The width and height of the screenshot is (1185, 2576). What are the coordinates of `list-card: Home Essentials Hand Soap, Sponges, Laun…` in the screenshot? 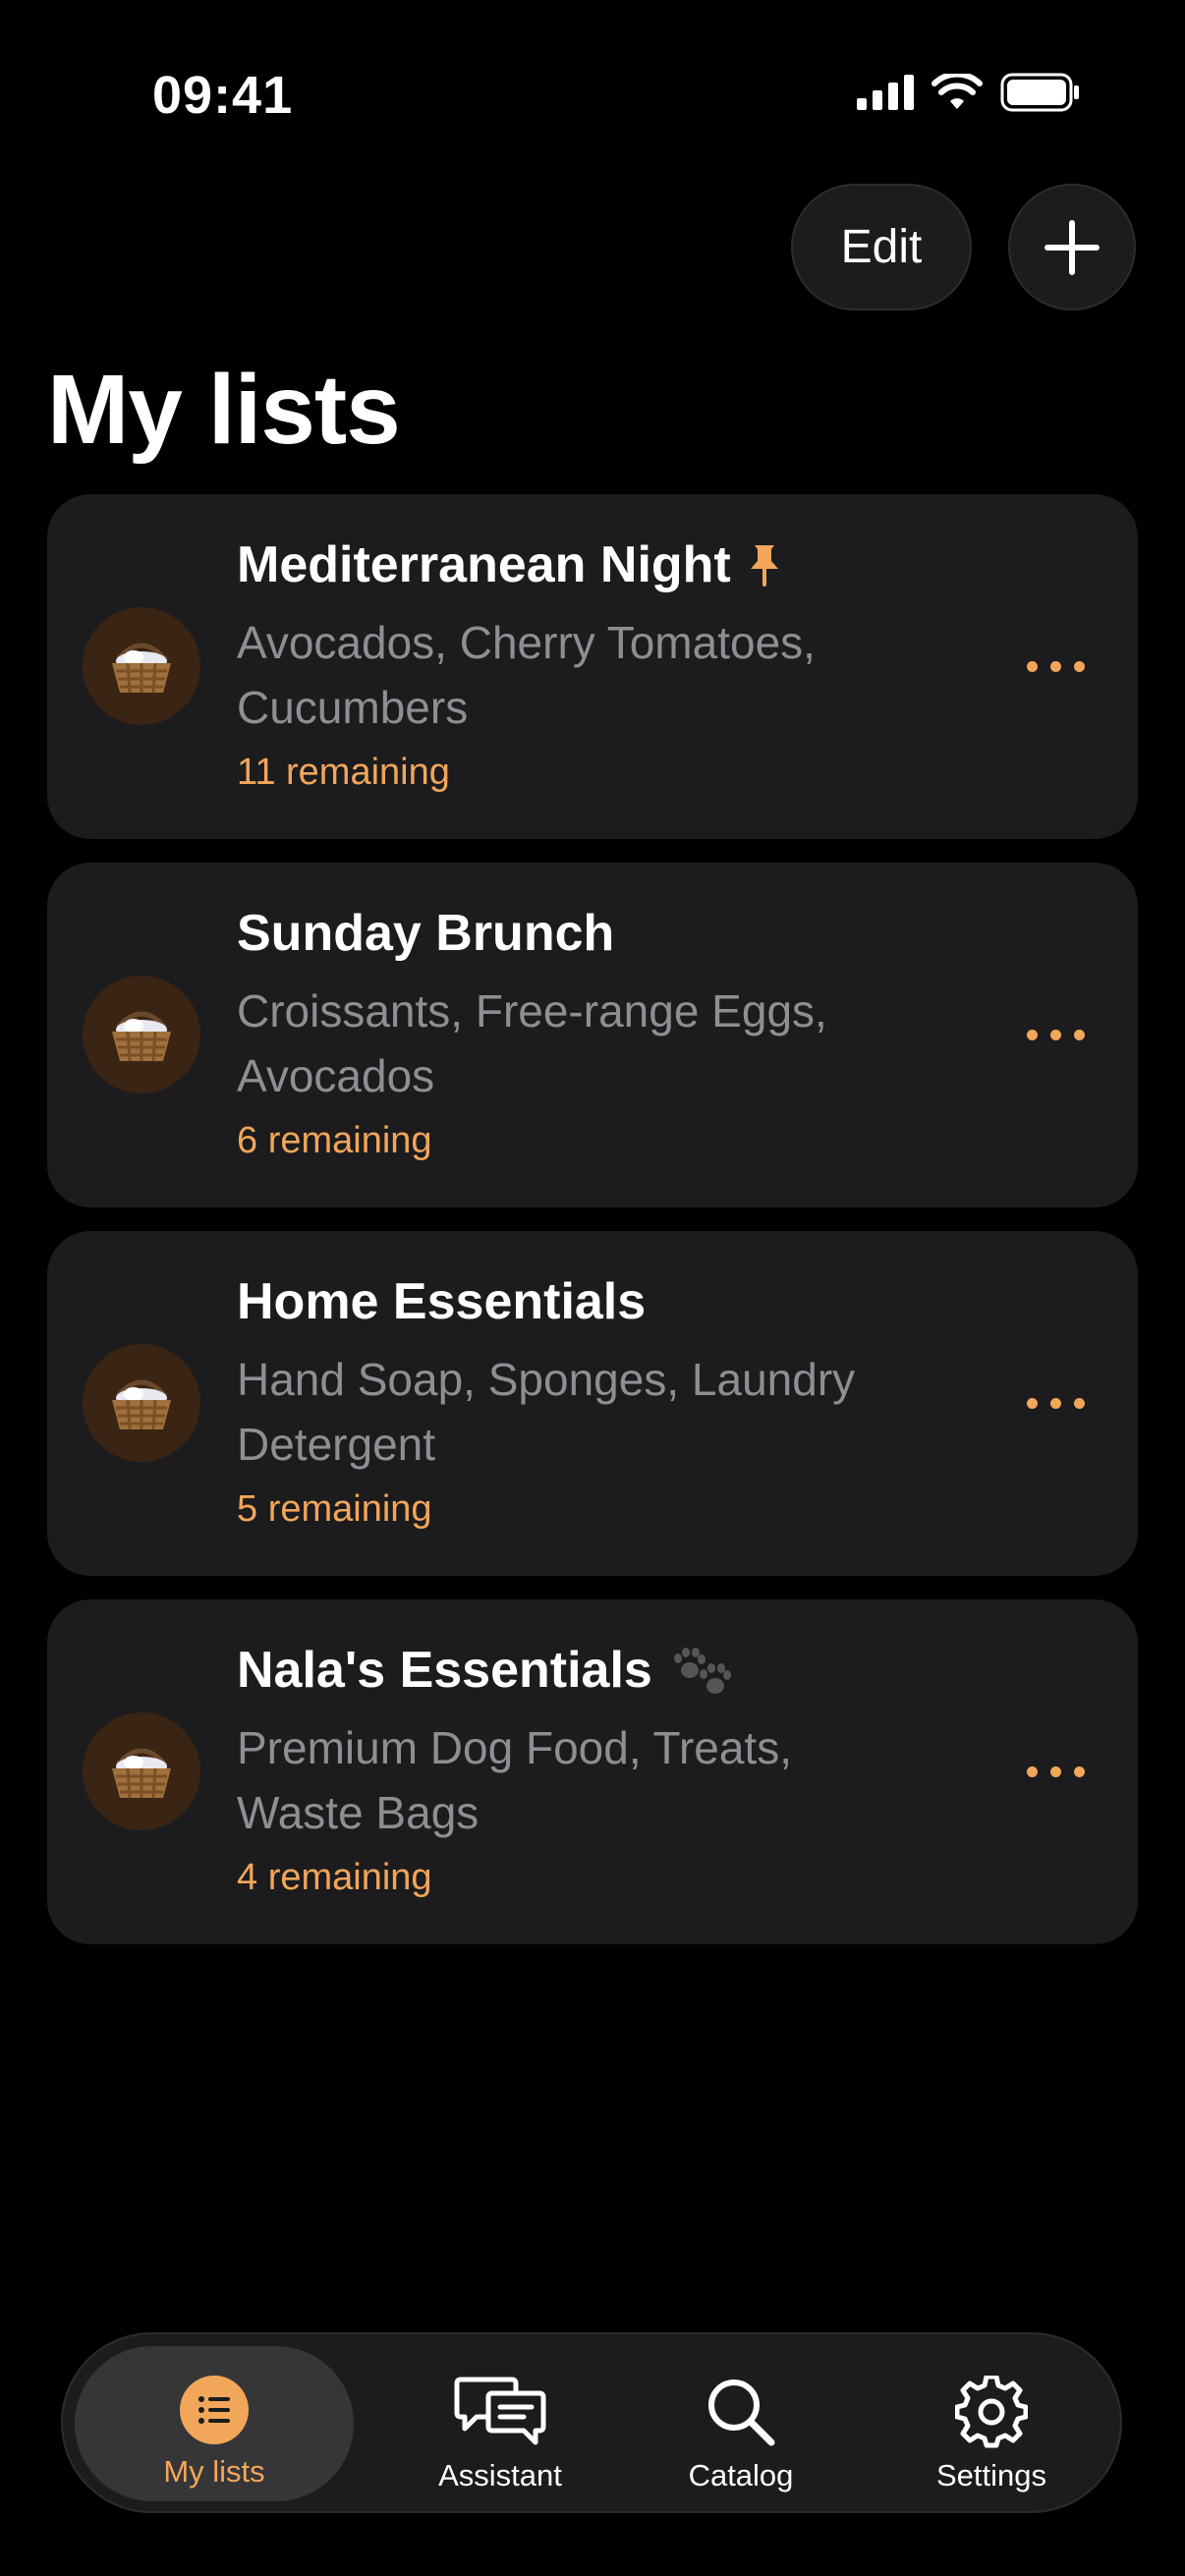 It's located at (592, 1403).